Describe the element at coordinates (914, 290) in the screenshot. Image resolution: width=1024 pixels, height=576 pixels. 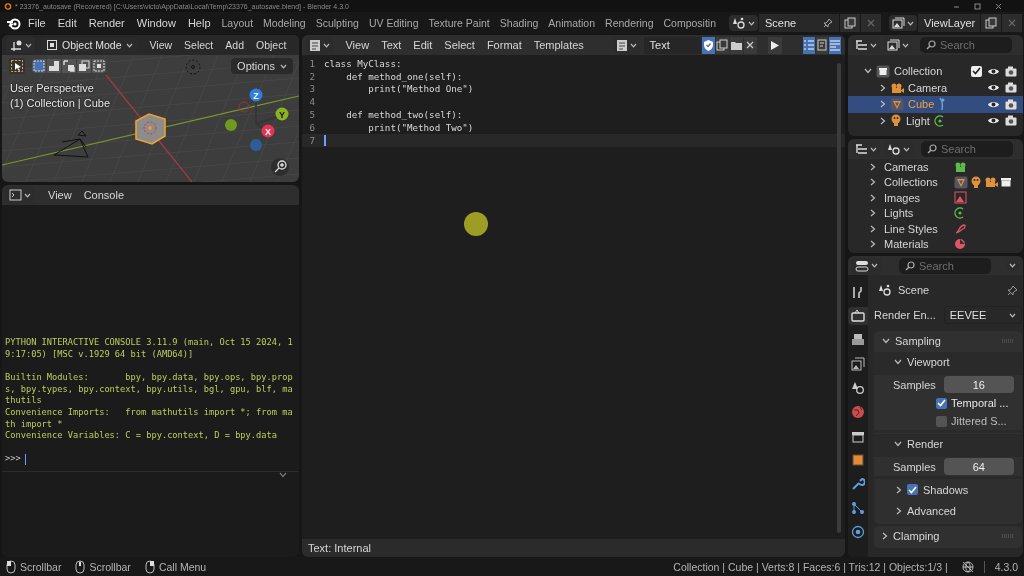
I see `context-title: Scene` at that location.